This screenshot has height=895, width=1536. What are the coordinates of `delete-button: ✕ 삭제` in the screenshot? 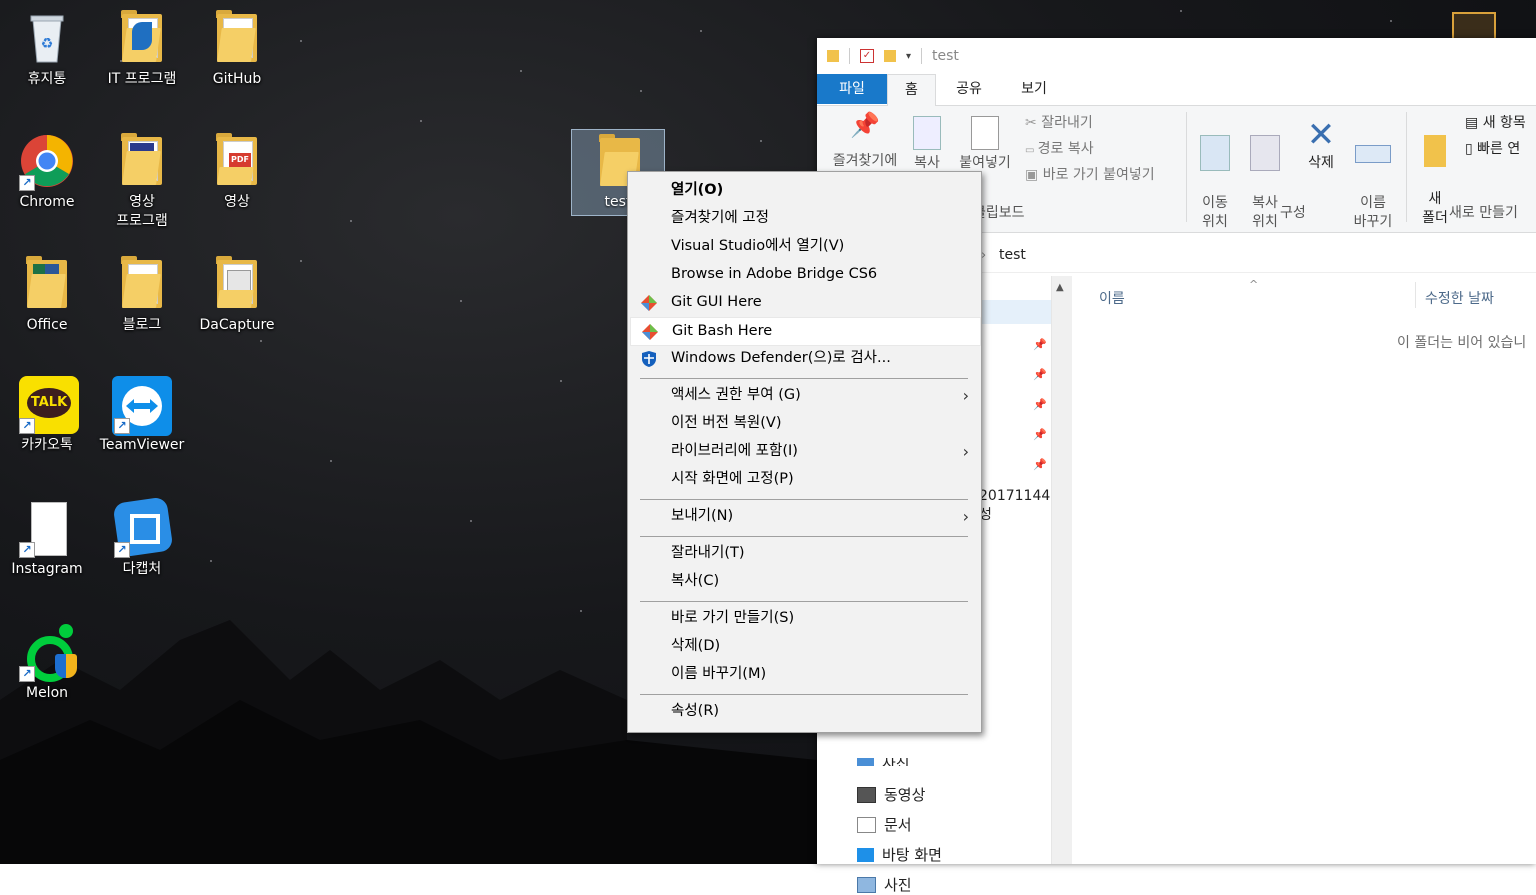 It's located at (1321, 144).